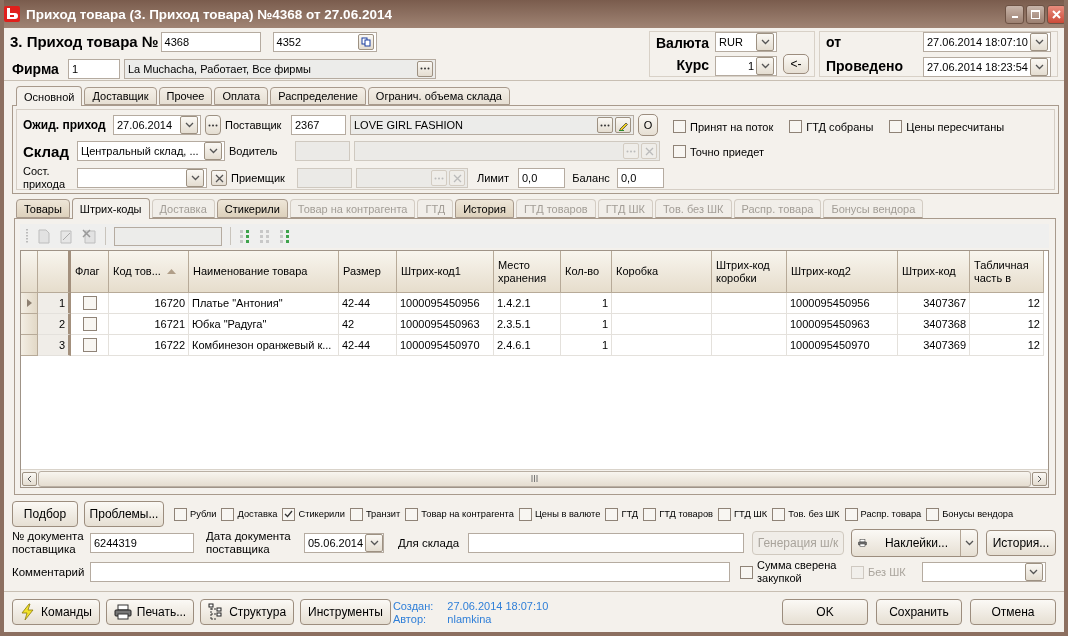 The width and height of the screenshot is (1068, 636). I want to click on rate-dropdown: 1, so click(746, 66).